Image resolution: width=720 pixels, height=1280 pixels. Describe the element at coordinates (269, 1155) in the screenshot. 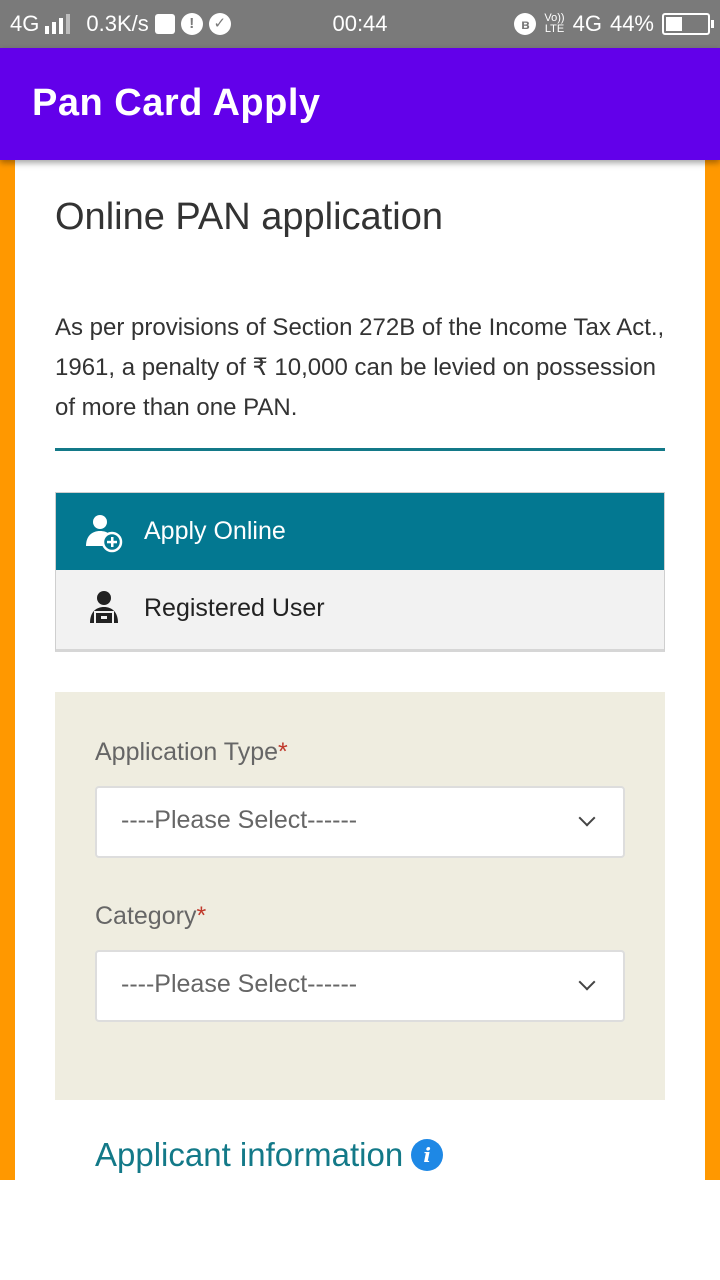

I see `applicant-information-heading: Applicant information i` at that location.